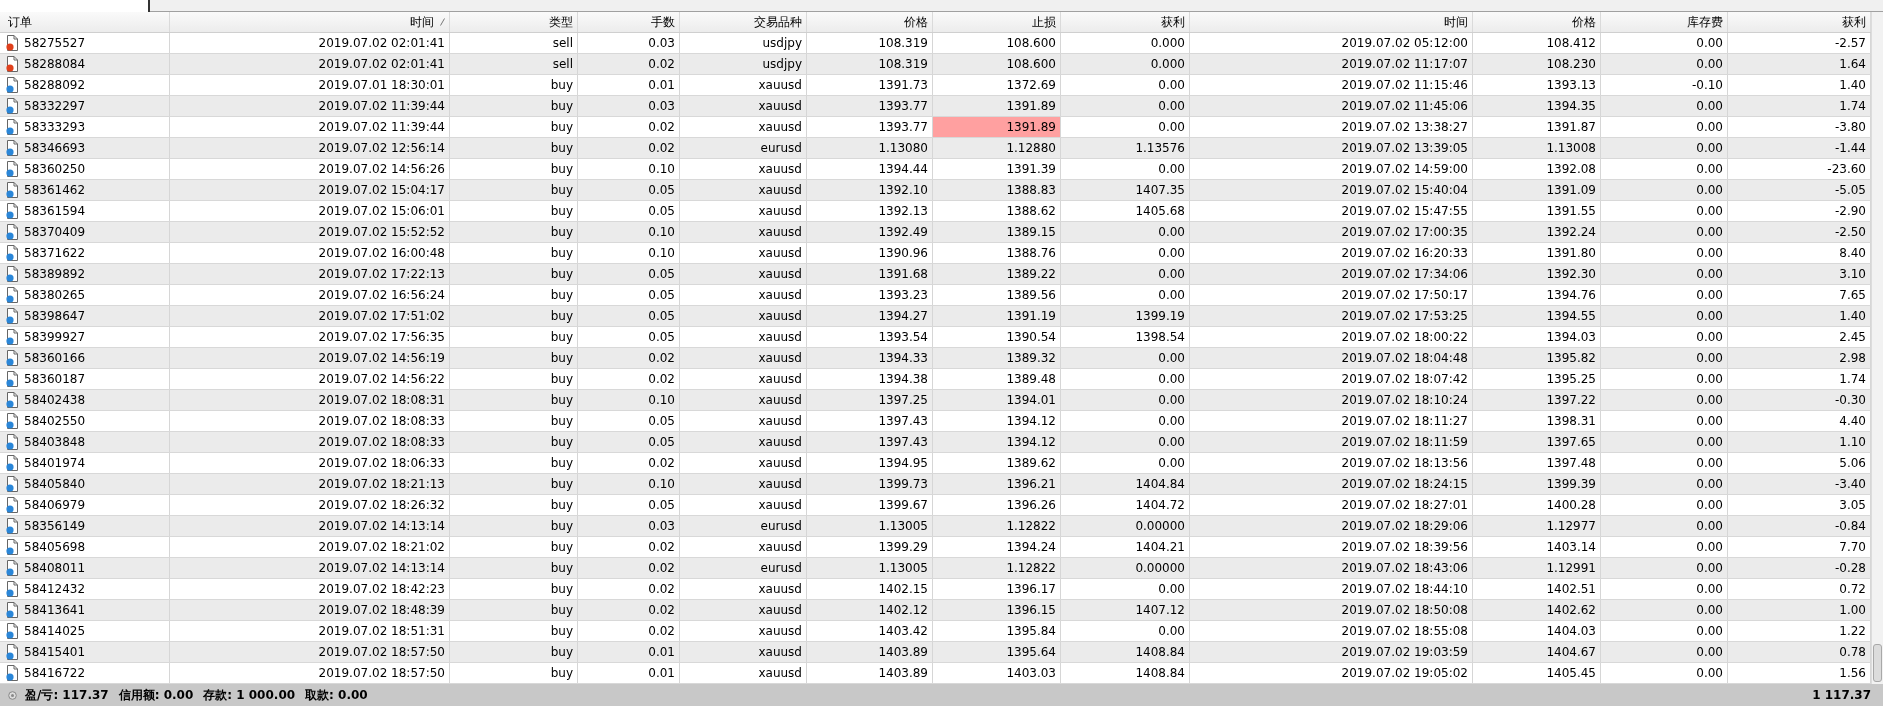 The height and width of the screenshot is (706, 1883). What do you see at coordinates (310, 379) in the screenshot?
I see `table-cell: 2019.07.02 14:56:22` at bounding box center [310, 379].